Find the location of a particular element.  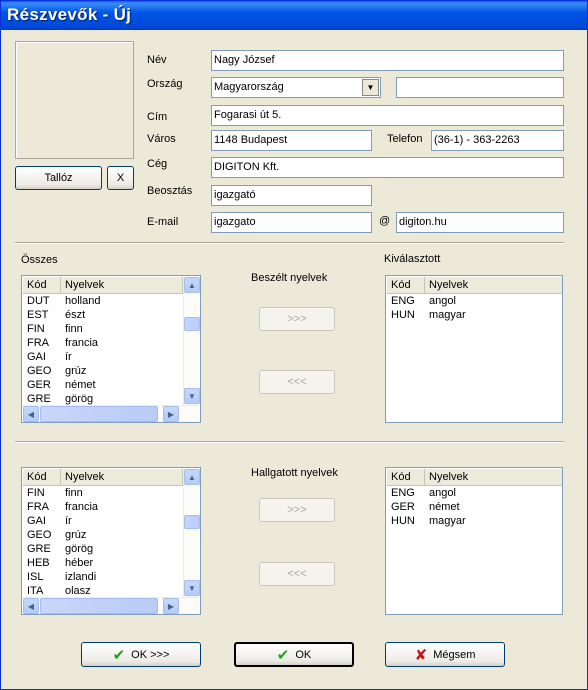

spoken-section-title: Beszélt nyelvek is located at coordinates (289, 278).